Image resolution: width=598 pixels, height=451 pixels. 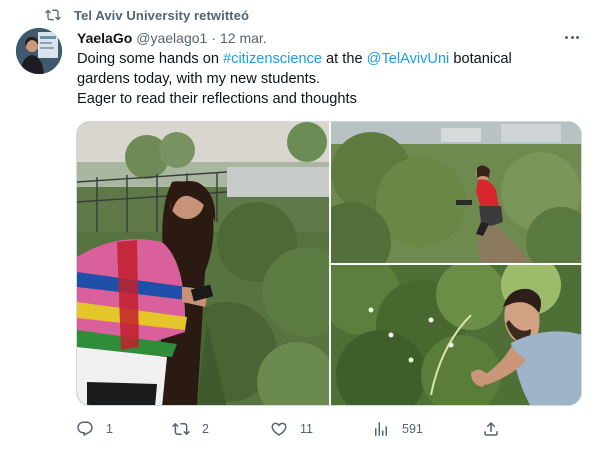 What do you see at coordinates (199, 79) in the screenshot?
I see `tweet-text-line-2: gardens today, with my new students.` at bounding box center [199, 79].